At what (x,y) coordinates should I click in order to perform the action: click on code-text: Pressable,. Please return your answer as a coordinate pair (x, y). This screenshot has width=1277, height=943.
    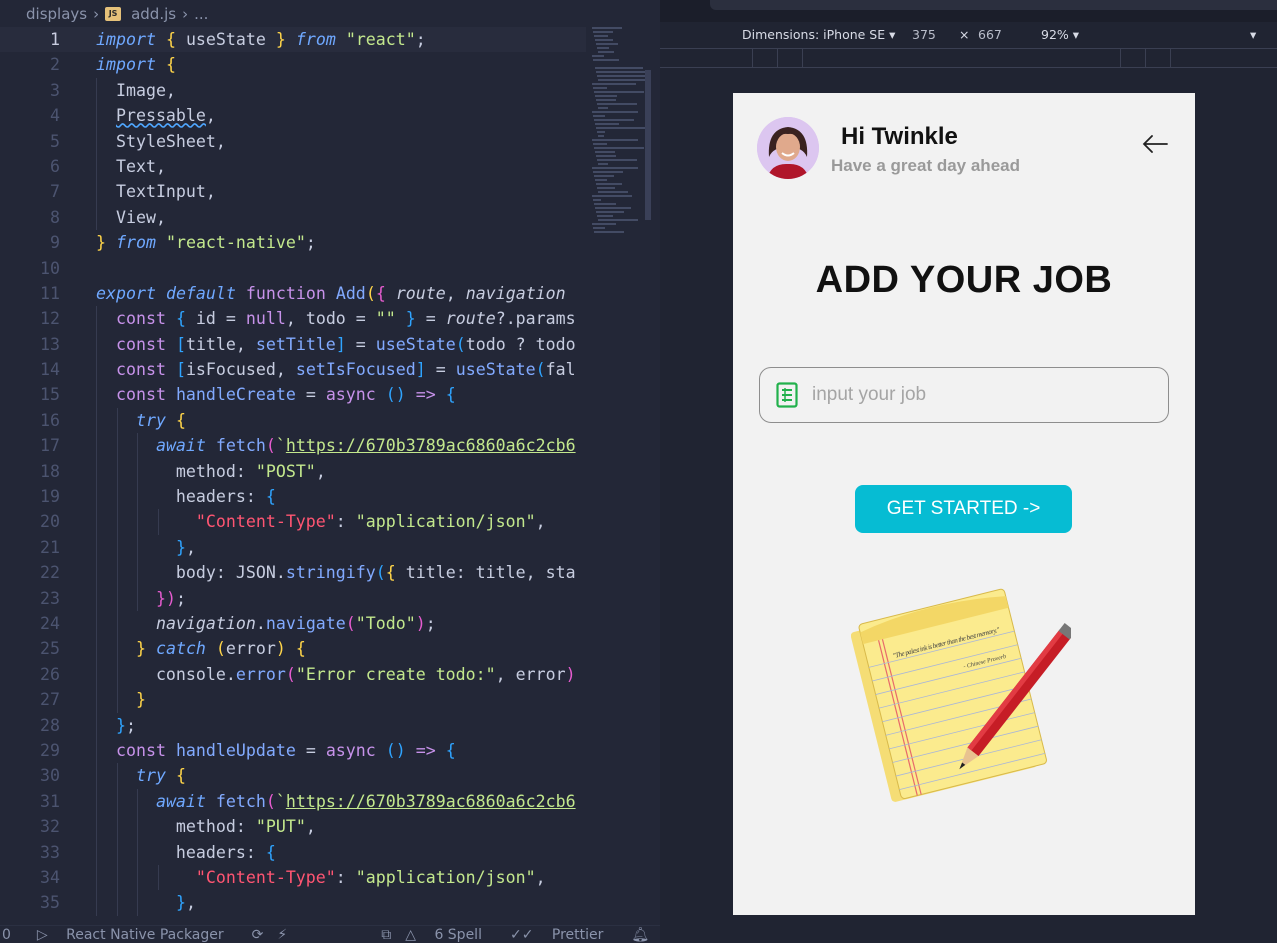
    Looking at the image, I should click on (156, 115).